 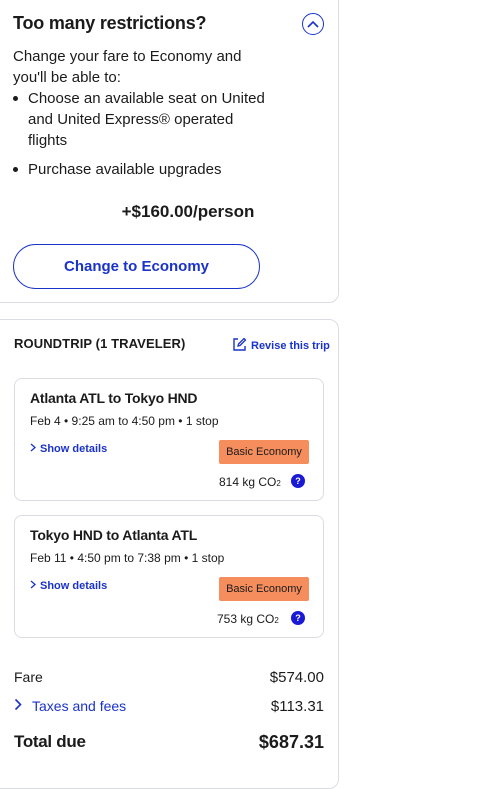 I want to click on edit-icon, so click(x=239, y=346).